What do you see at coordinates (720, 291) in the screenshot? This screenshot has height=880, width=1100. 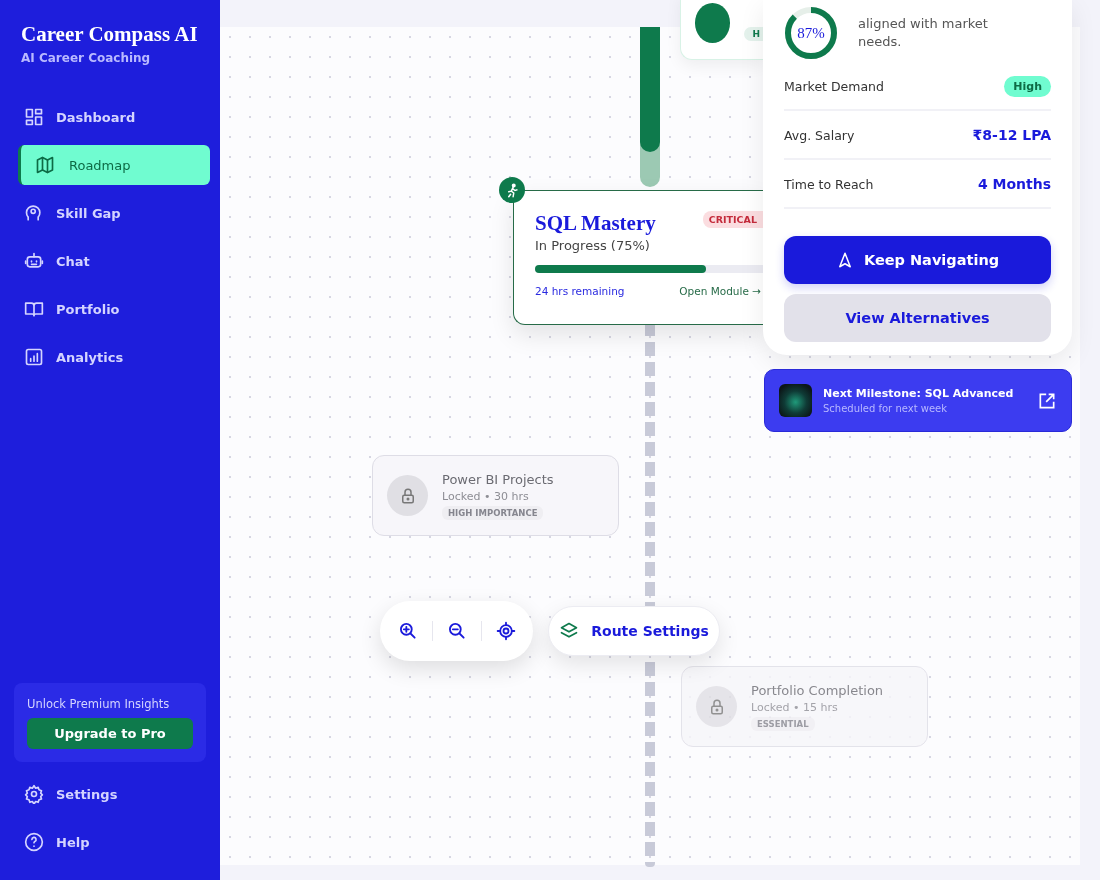 I see `open-module-link: Open Module →` at bounding box center [720, 291].